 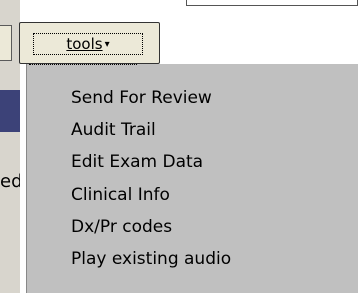 I want to click on menu-item-audit-trail: Audit Trail, so click(x=113, y=130).